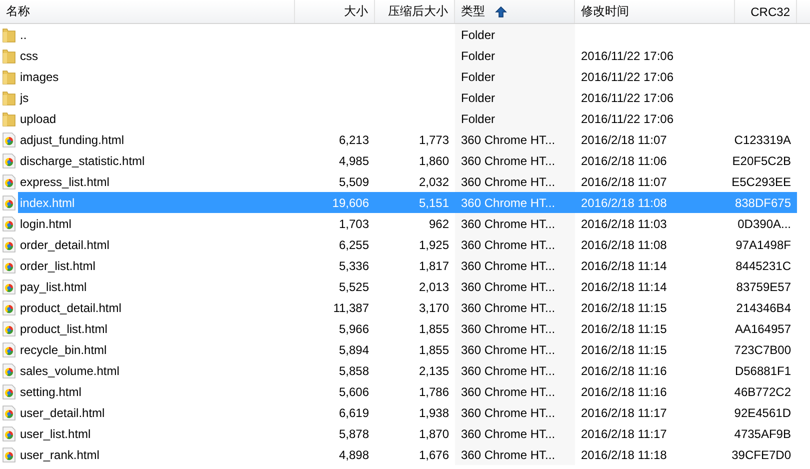 This screenshot has width=810, height=469. I want to click on size-cell: 11,387, so click(351, 307).